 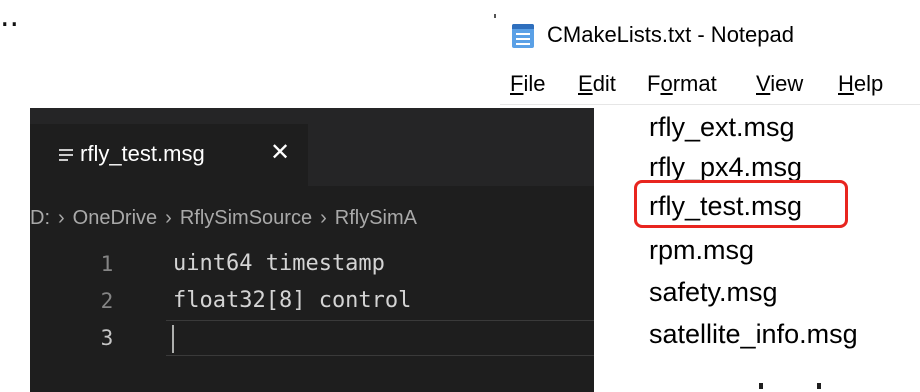 I want to click on text-line: rpm.msg, so click(x=701, y=250).